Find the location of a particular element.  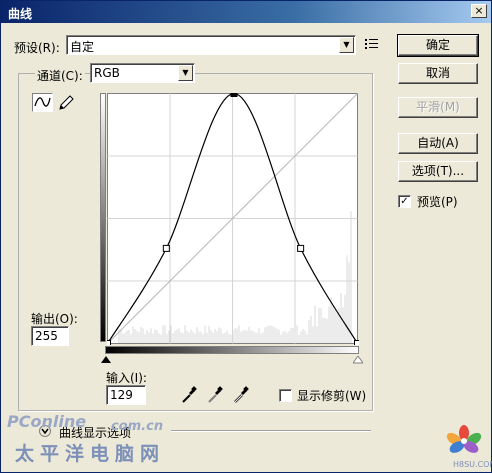

pencil-tool-button is located at coordinates (65, 102).